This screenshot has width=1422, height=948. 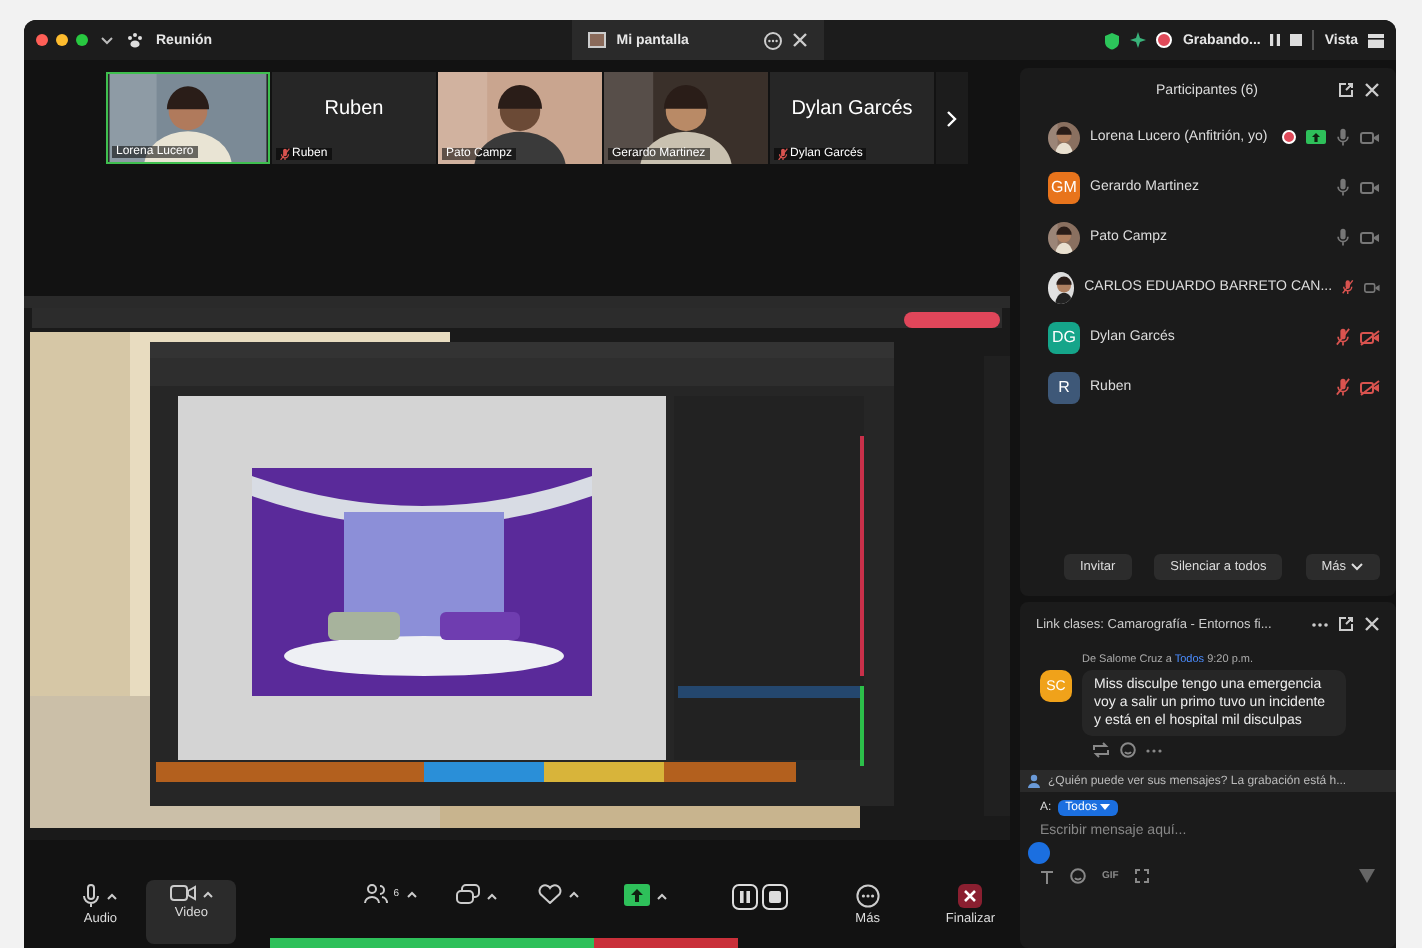 I want to click on avatar-initials: R, so click(x=1064, y=387).